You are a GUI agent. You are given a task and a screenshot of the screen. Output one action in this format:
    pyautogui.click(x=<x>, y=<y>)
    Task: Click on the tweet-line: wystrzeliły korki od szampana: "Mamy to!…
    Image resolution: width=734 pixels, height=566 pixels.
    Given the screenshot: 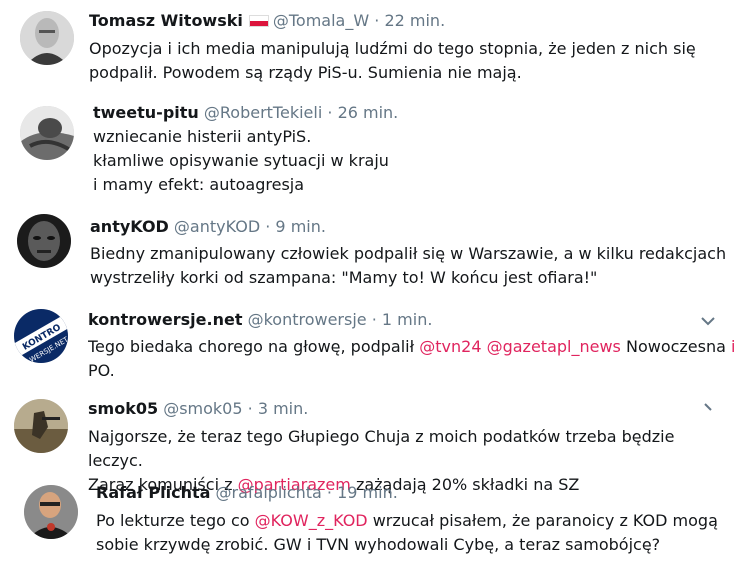 What is the action you would take?
    pyautogui.click(x=344, y=277)
    